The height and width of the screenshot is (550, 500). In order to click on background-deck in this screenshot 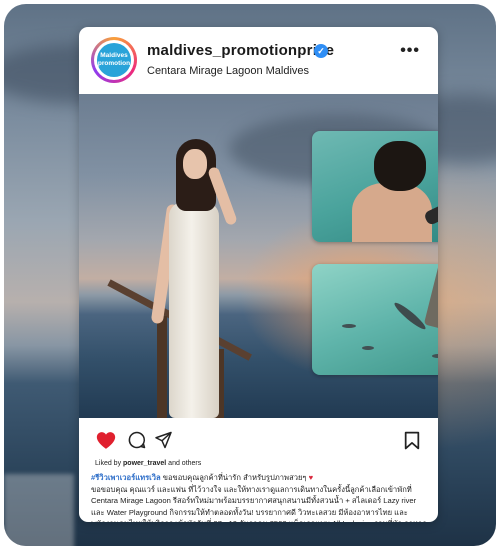, I will do `click(39, 510)`.